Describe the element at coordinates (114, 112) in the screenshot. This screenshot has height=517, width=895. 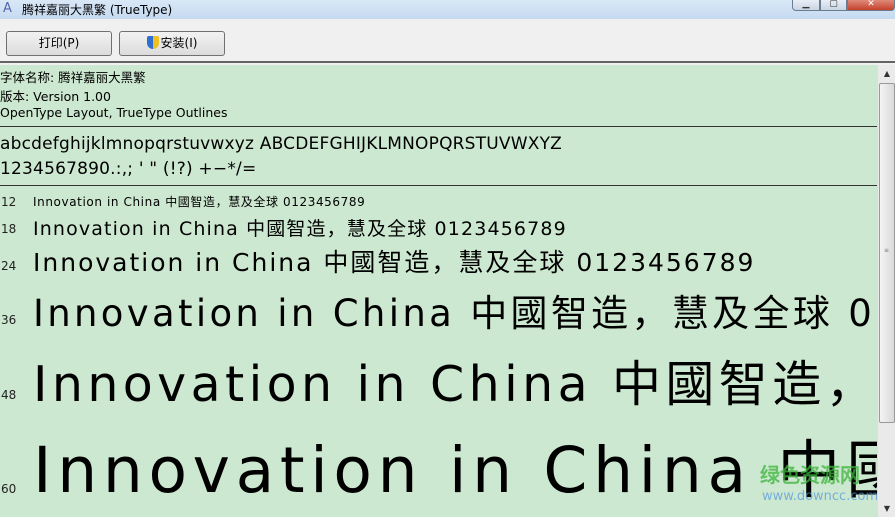
I see `font-outline-type: OpenType Layout, TrueType Outlines` at that location.